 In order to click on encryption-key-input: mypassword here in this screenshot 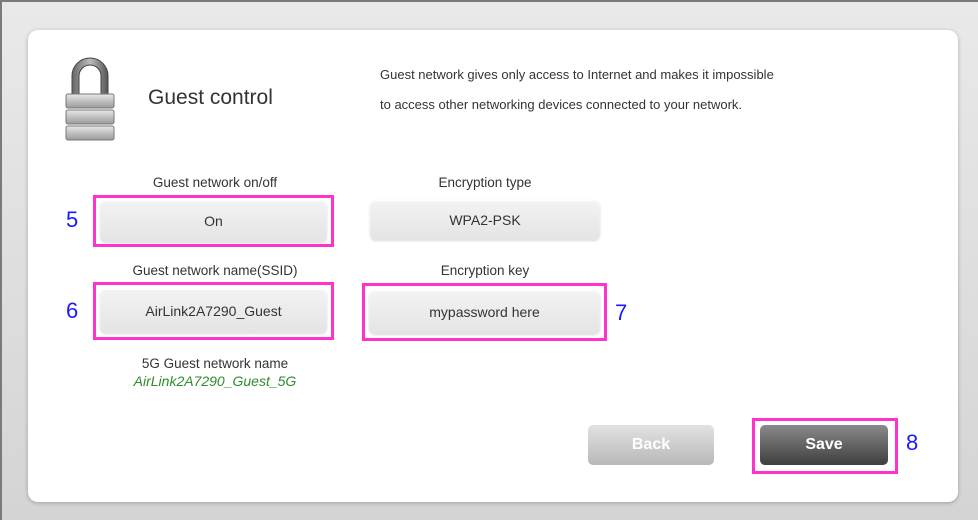, I will do `click(484, 312)`.